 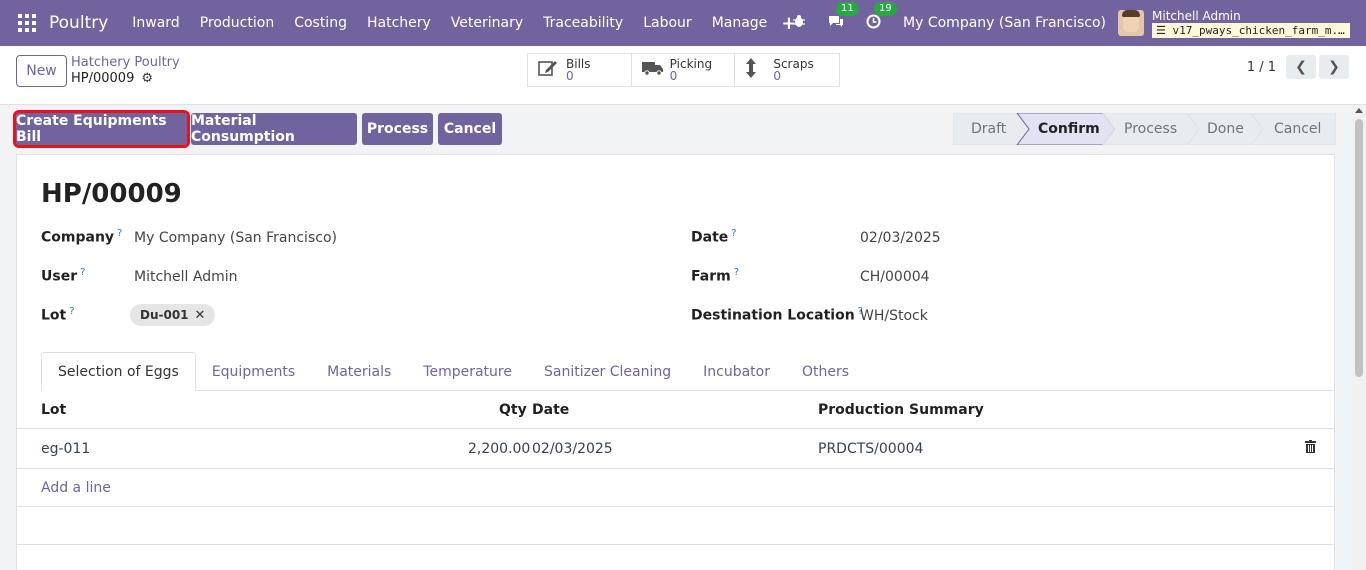 What do you see at coordinates (799, 23) in the screenshot?
I see `bug-icon` at bounding box center [799, 23].